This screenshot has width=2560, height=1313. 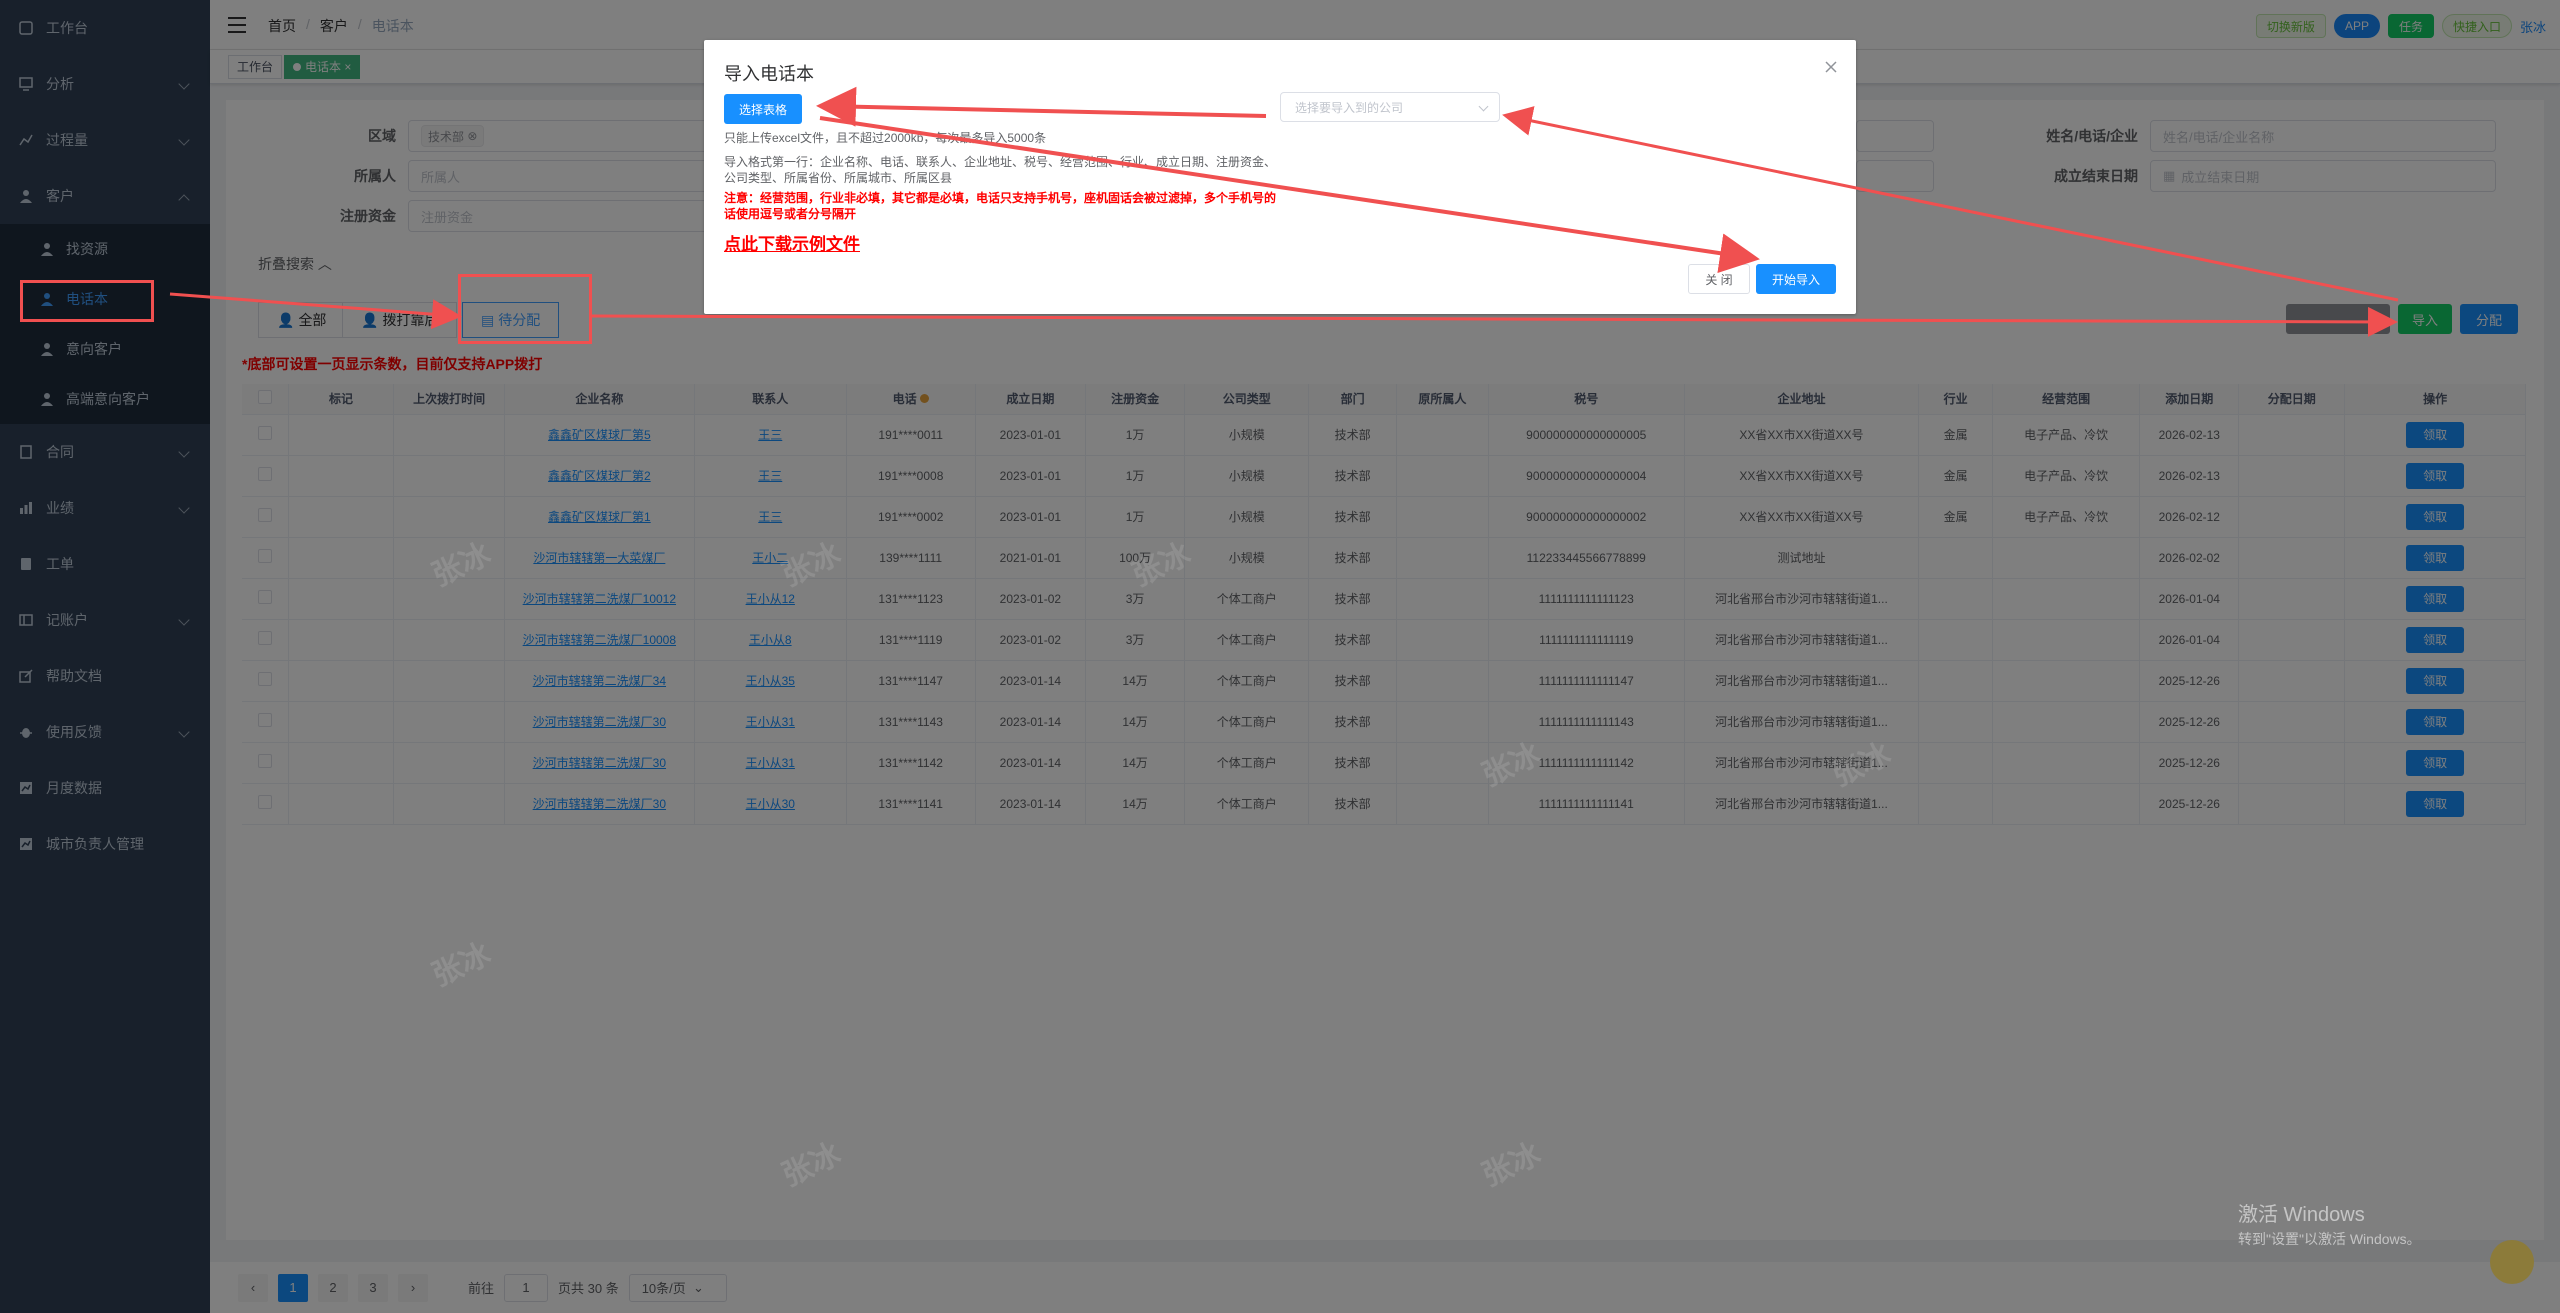 I want to click on arrow-to-select-file, so click(x=1041, y=106).